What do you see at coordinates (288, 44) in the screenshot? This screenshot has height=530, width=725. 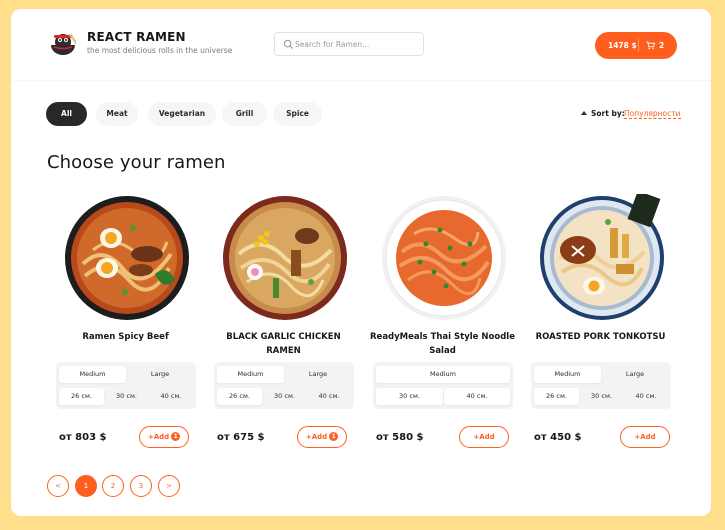 I see `search-icon` at bounding box center [288, 44].